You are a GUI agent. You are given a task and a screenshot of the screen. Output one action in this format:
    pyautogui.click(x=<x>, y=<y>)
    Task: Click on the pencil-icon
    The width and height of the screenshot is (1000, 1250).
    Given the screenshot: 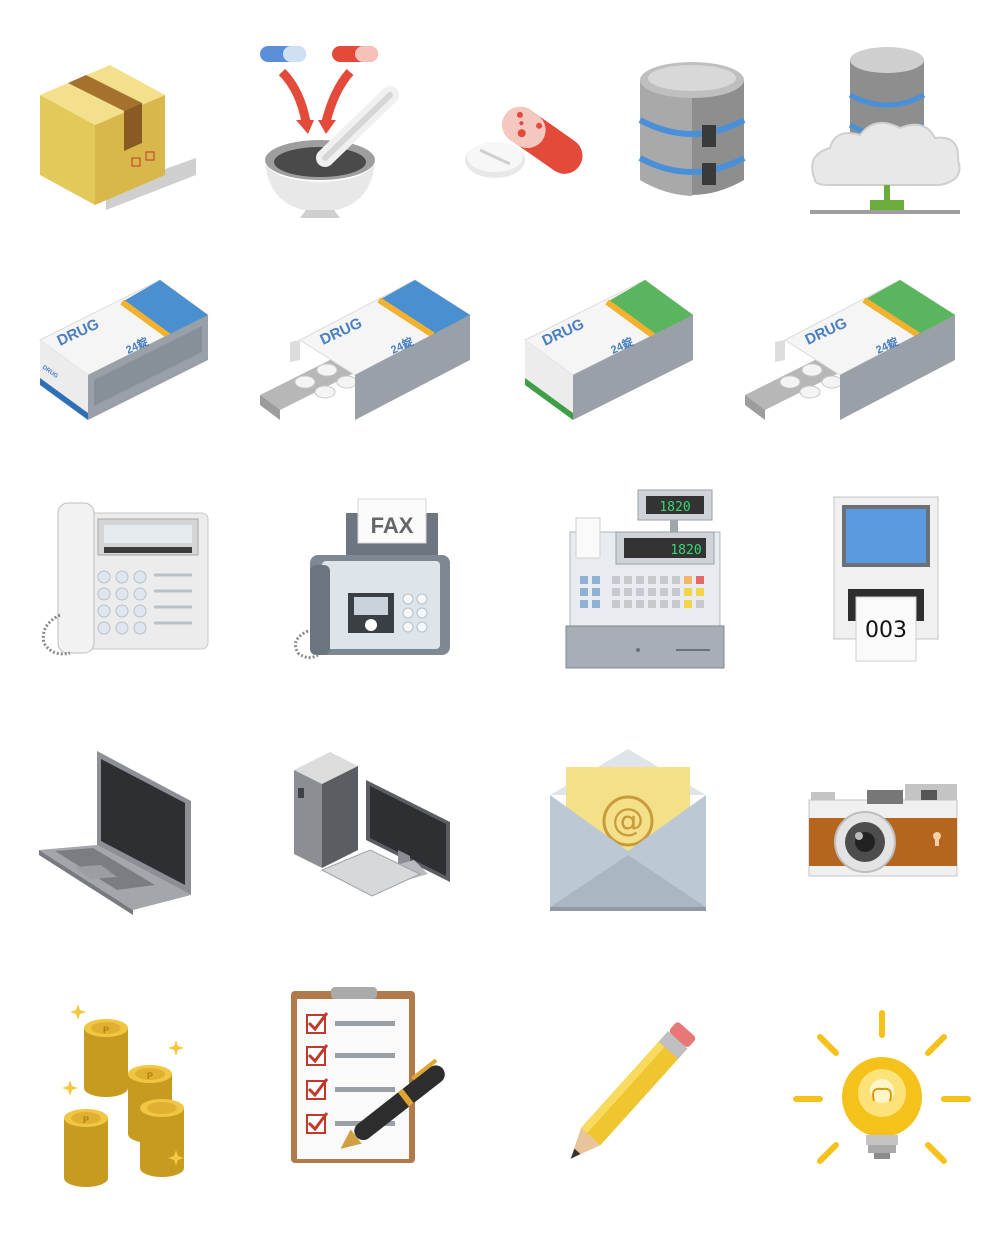 What is the action you would take?
    pyautogui.click(x=645, y=1130)
    